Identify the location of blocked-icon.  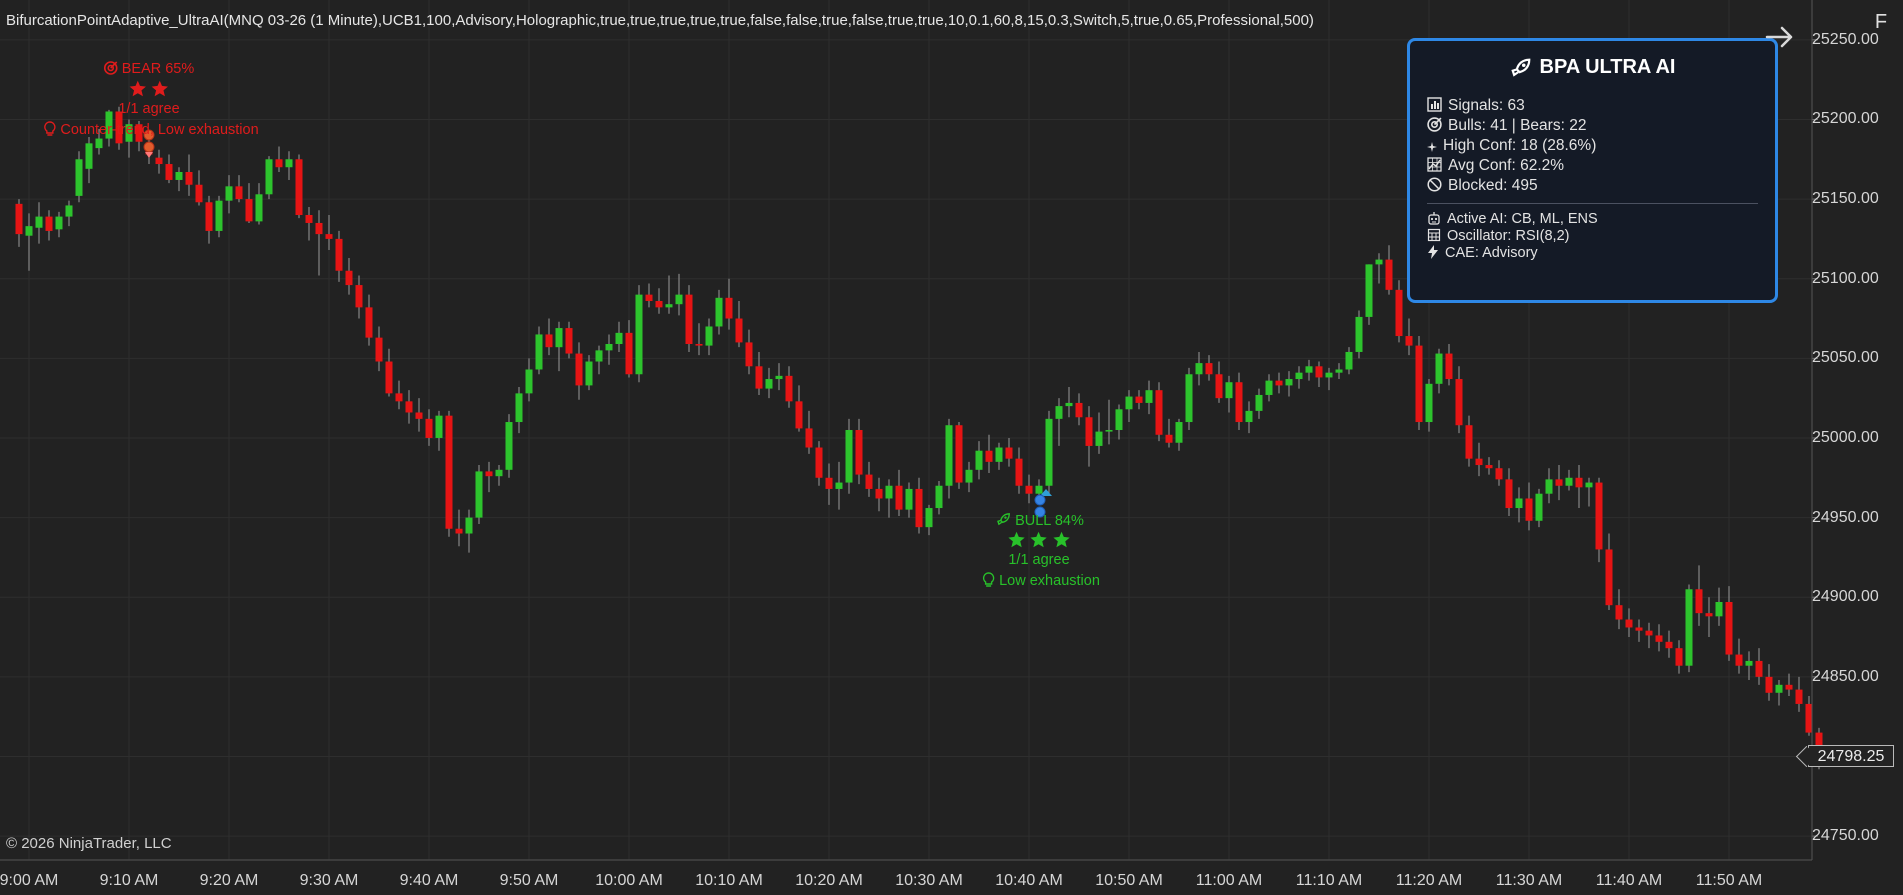
(1434, 184).